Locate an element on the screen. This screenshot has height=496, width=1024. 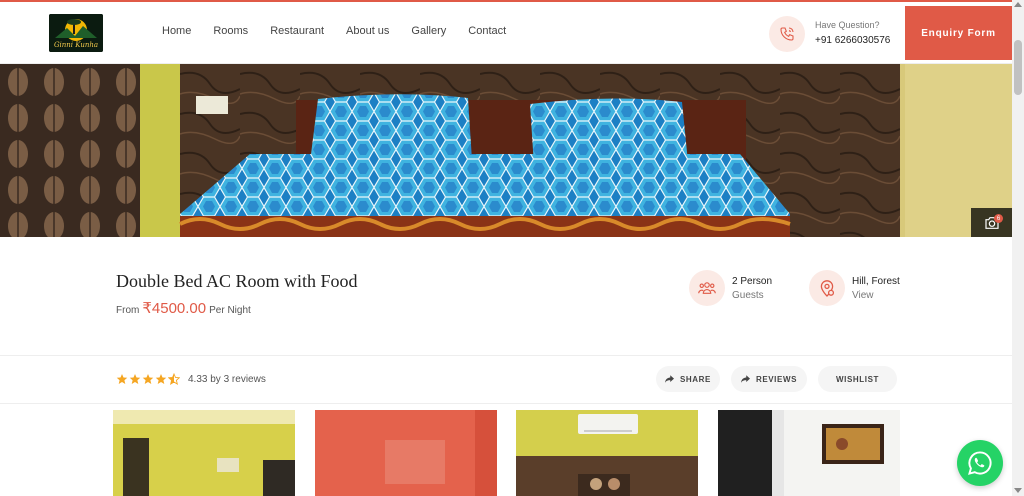
rating-row: 4.33 by 3 reviews is located at coordinates (191, 379).